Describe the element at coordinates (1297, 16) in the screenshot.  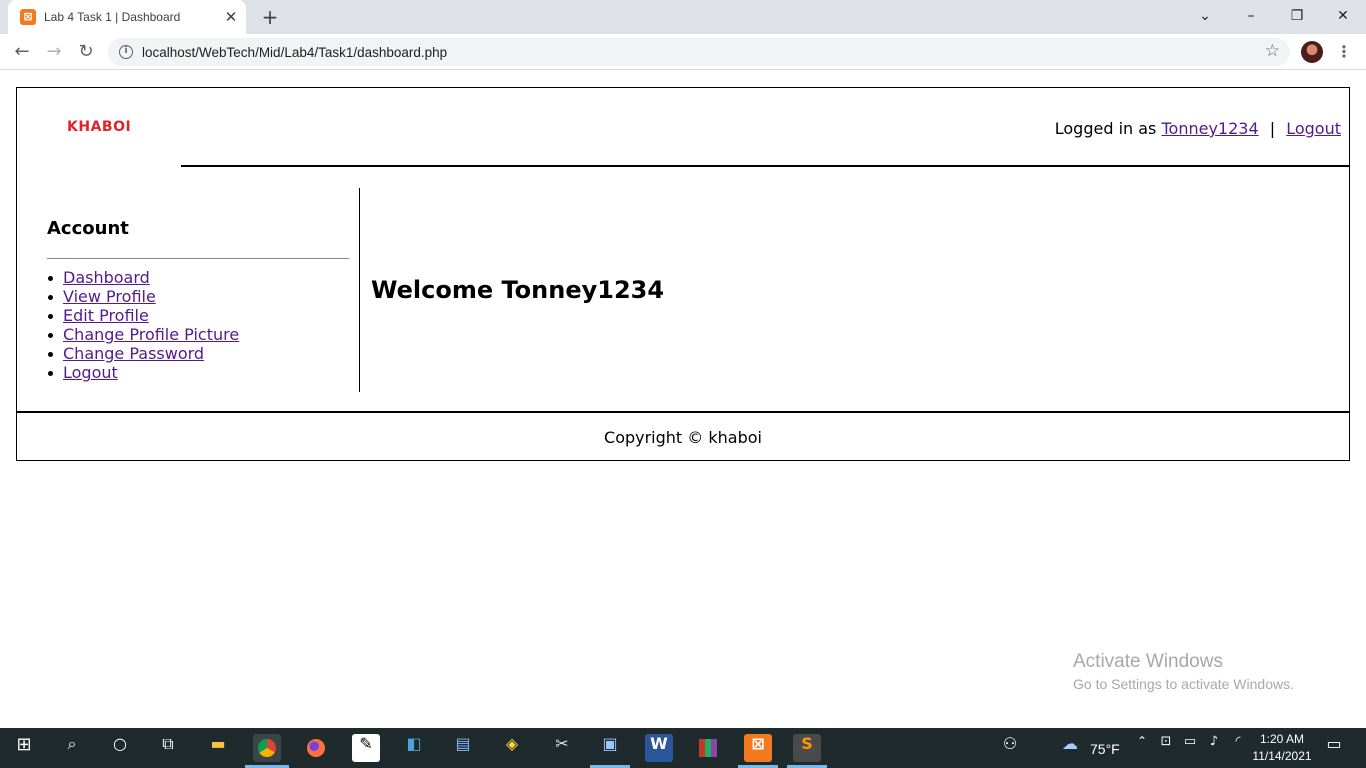
I see `restore-icon: ❐` at that location.